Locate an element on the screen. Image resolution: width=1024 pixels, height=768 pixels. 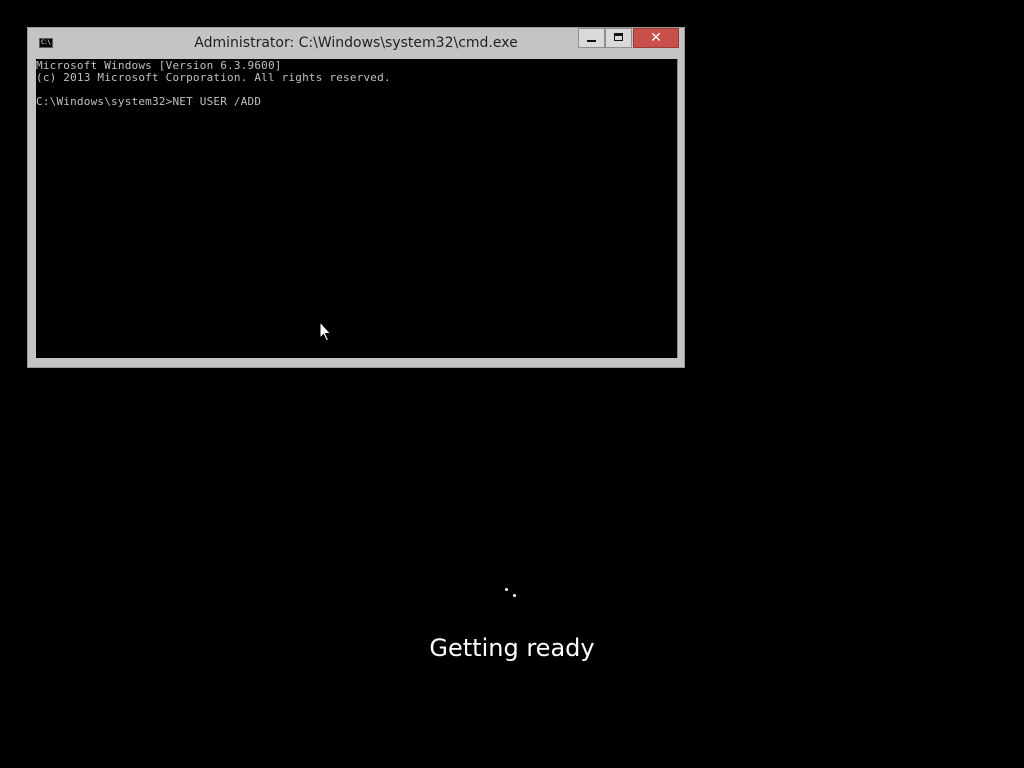
loading-spinner-icon is located at coordinates (512, 592).